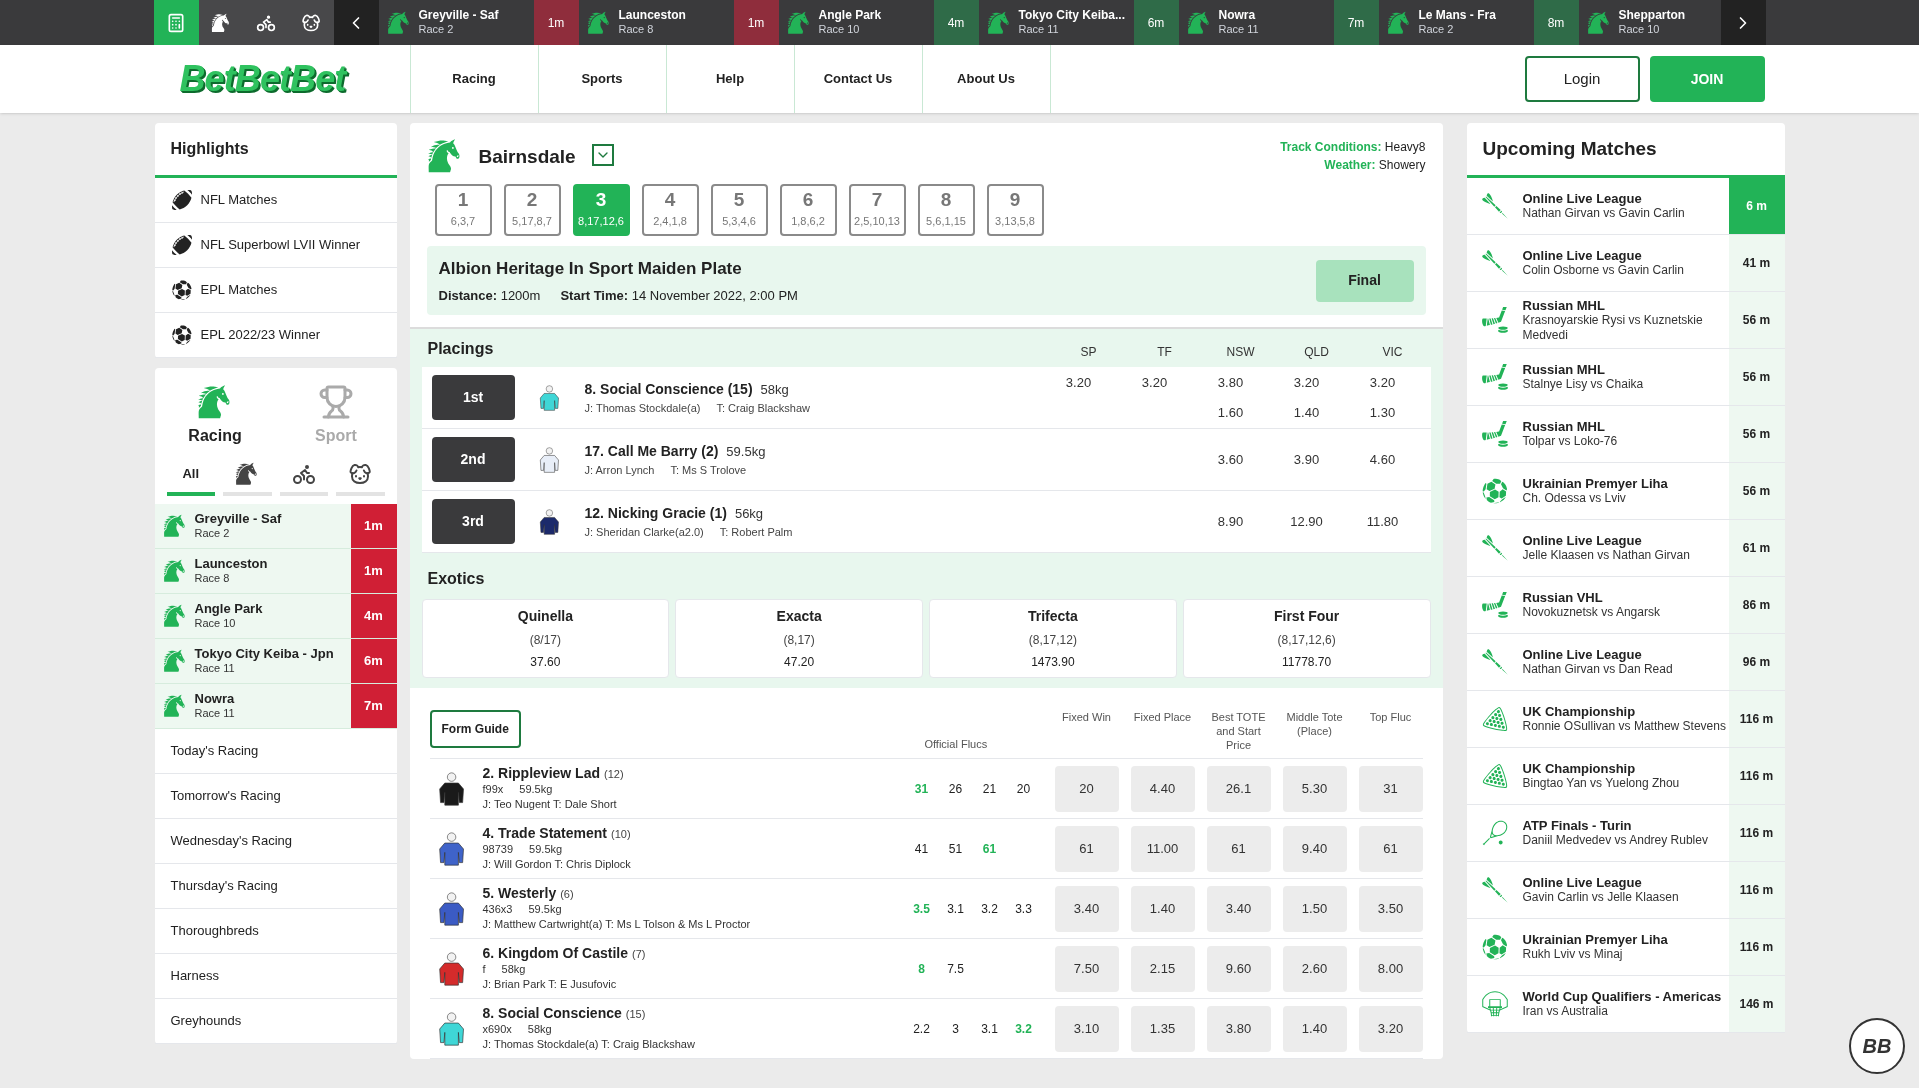 This screenshot has width=1919, height=1088. Describe the element at coordinates (1390, 968) in the screenshot. I see `odds-button: 8.00` at that location.